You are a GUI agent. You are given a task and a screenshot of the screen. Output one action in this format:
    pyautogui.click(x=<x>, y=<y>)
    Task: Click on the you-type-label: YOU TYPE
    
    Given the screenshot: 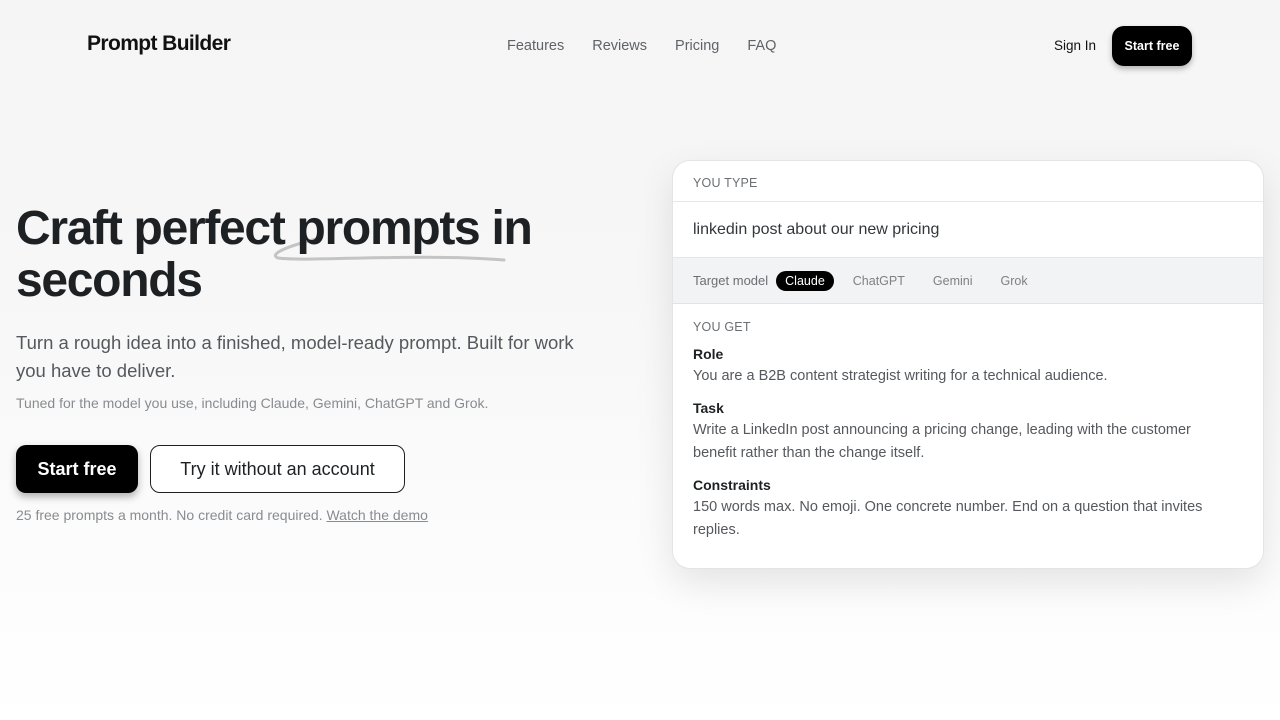 What is the action you would take?
    pyautogui.click(x=725, y=183)
    